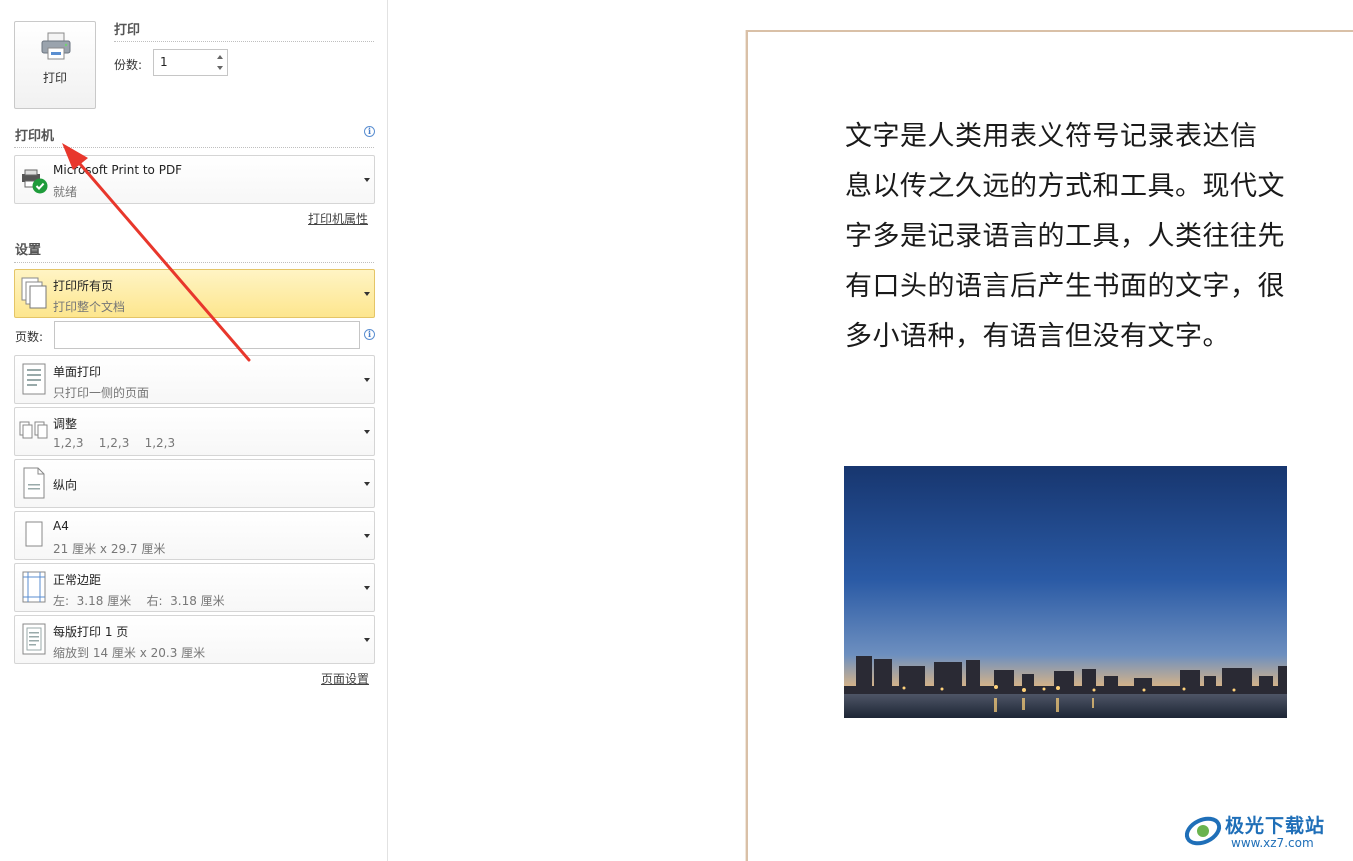 The image size is (1353, 861). What do you see at coordinates (129, 653) in the screenshot?
I see `pages-per-sheet-subtitle: 缩放到 14 厘米 x 20.3 厘米` at bounding box center [129, 653].